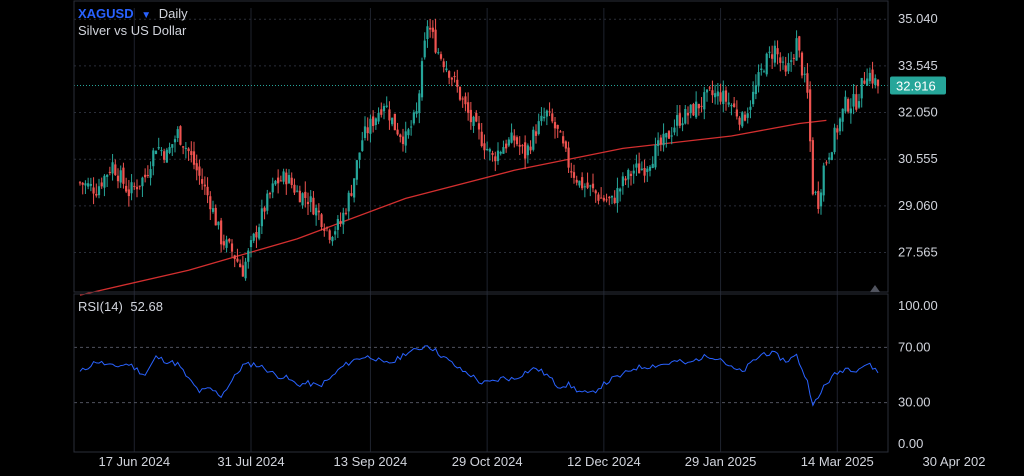 This screenshot has height=476, width=1024. What do you see at coordinates (604, 461) in the screenshot?
I see `time-tick-label: 12 Dec 2024` at bounding box center [604, 461].